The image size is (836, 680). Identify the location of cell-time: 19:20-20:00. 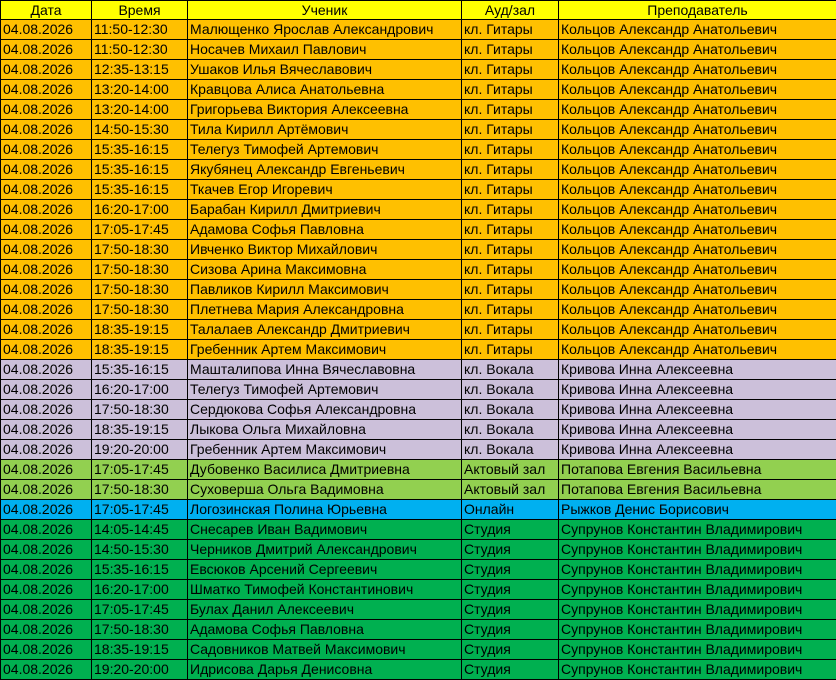
(140, 450).